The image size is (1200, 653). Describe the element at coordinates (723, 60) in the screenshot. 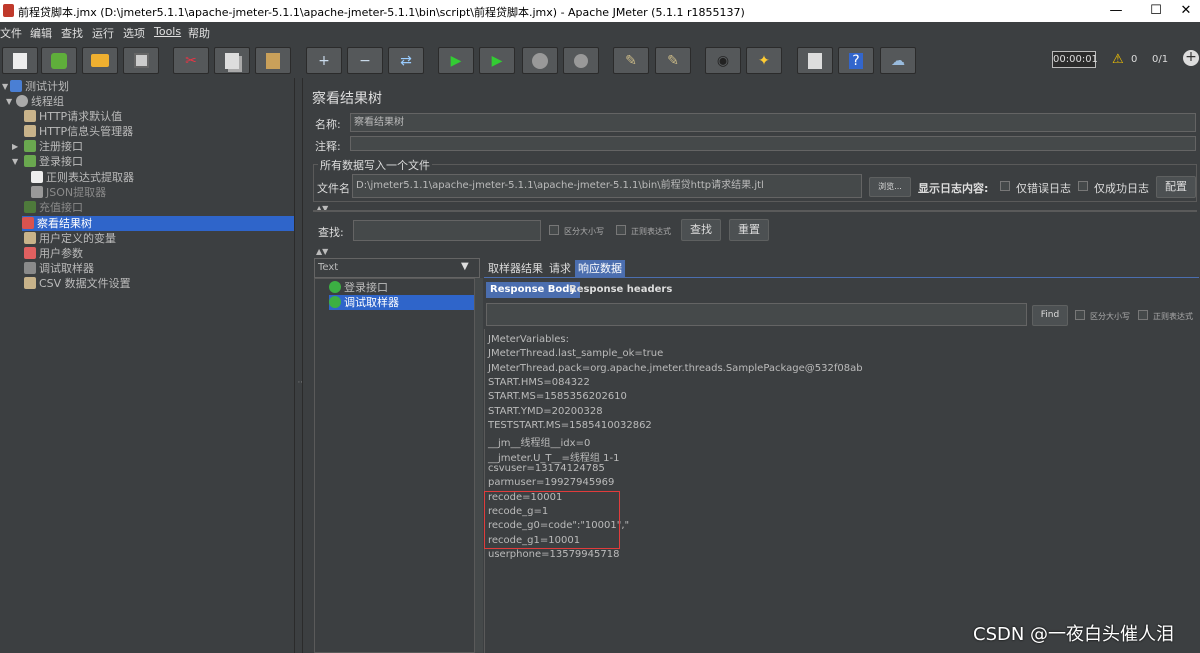

I see `search-binoculars-icon: ◉` at that location.